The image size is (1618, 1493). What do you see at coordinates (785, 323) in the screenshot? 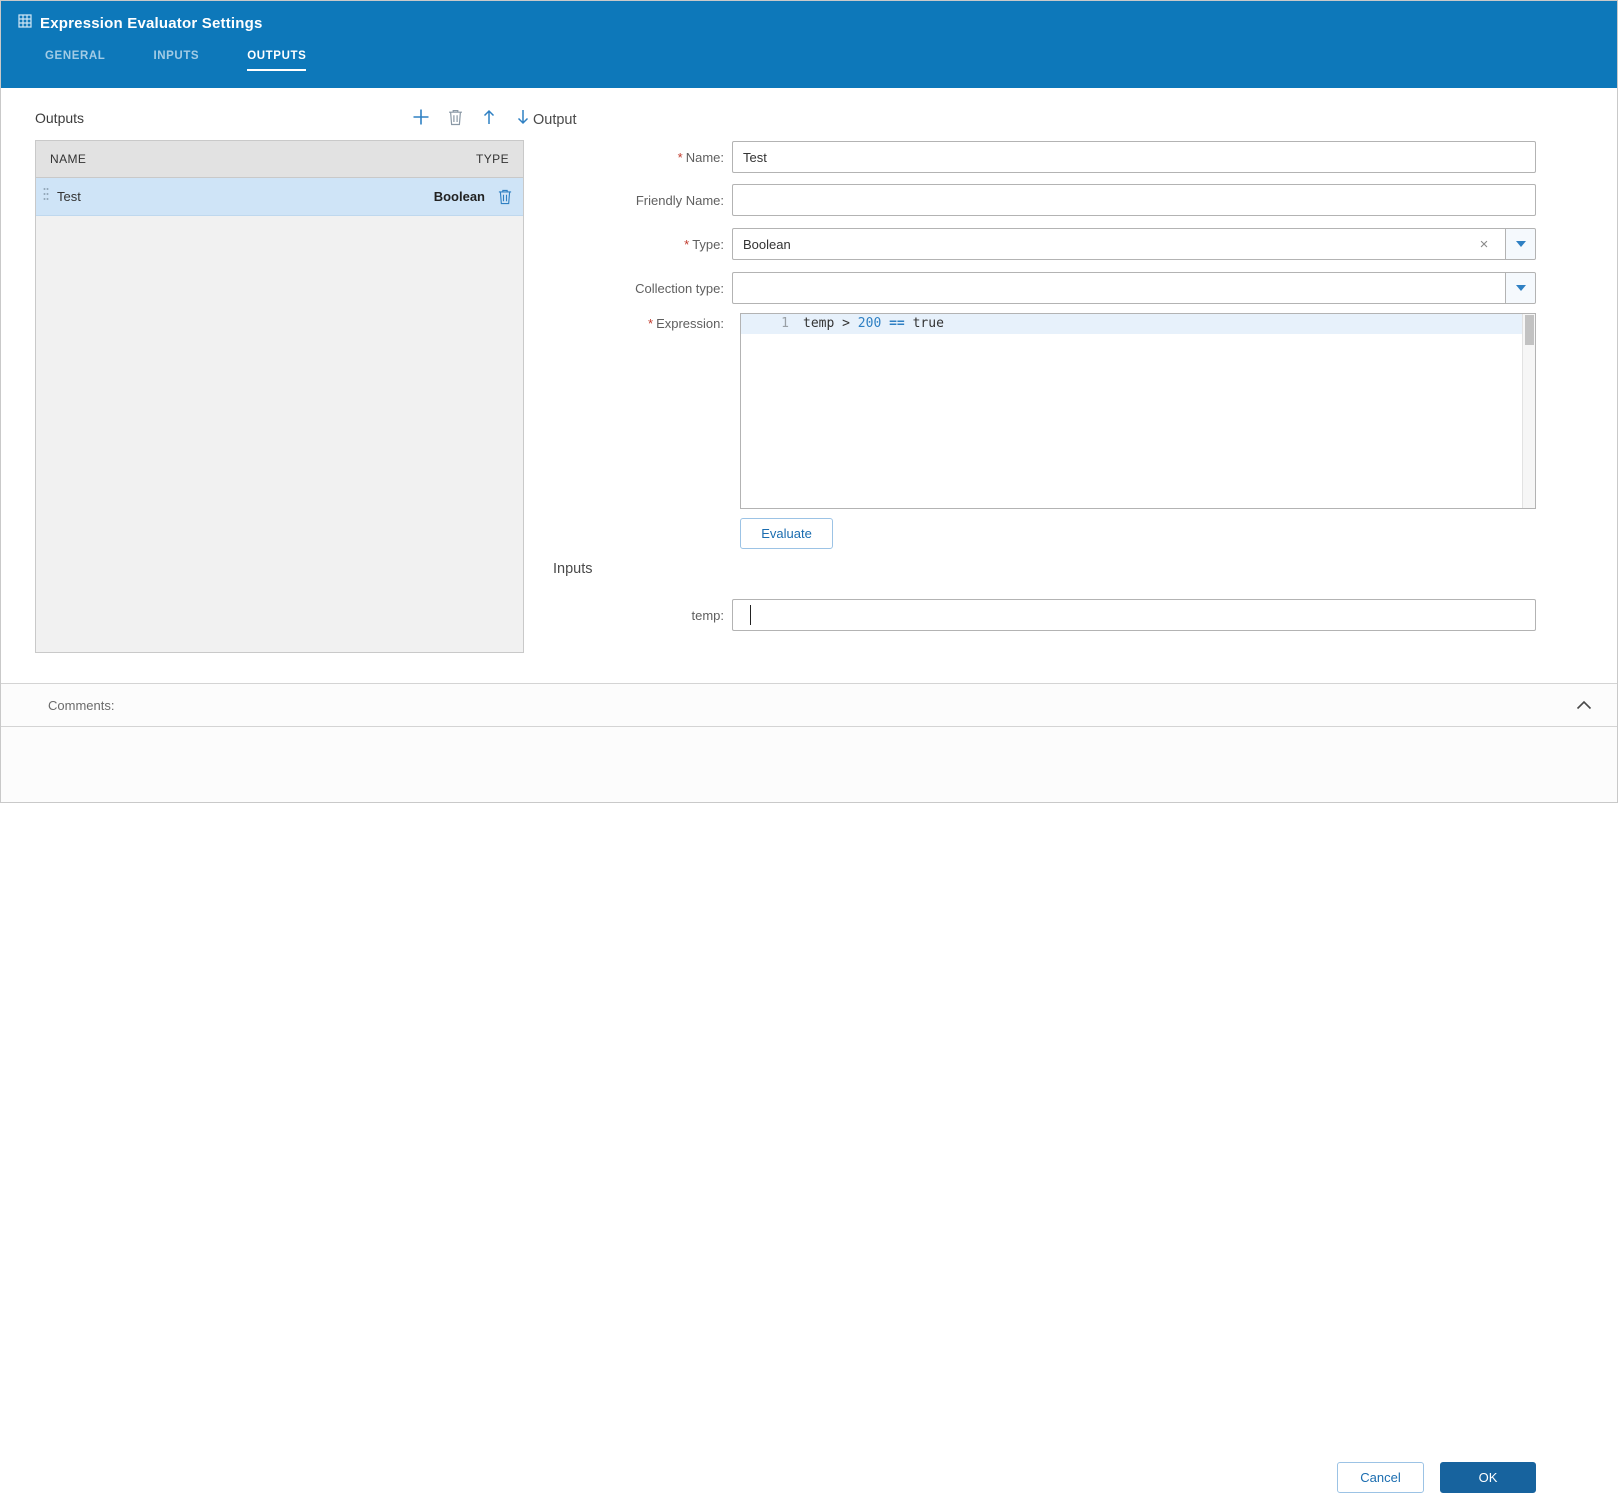
I see `line-number: 1` at bounding box center [785, 323].